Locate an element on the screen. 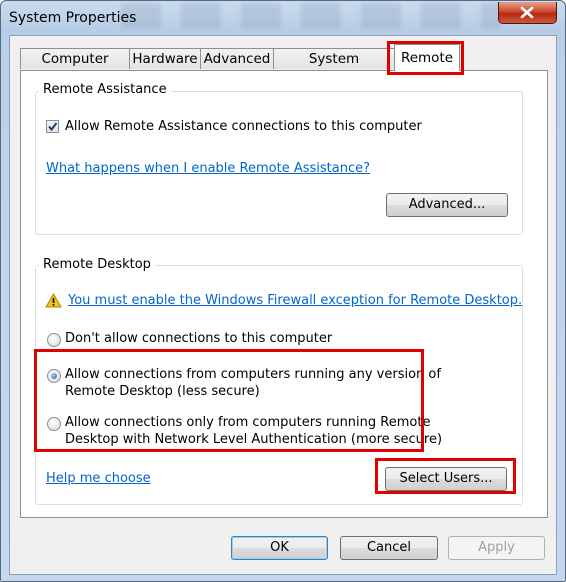 The image size is (566, 582). title-bar: System Properties is located at coordinates (283, 18).